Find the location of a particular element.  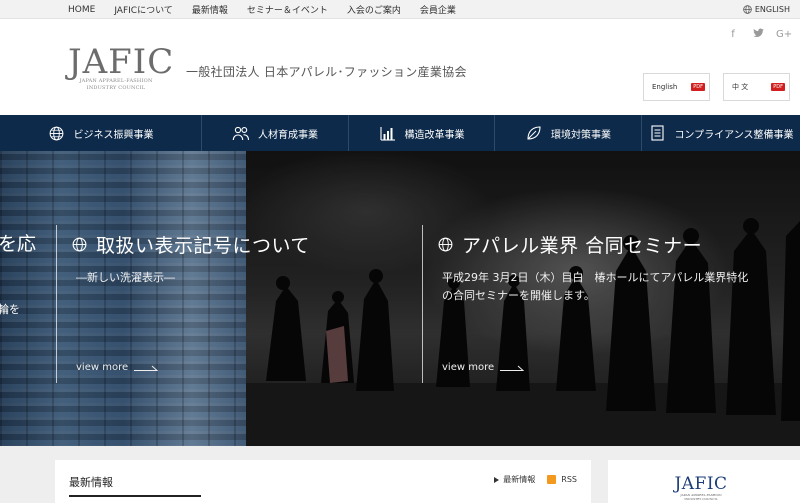

hero-card-title-text: アパレル業界 合同セミナー is located at coordinates (582, 246).